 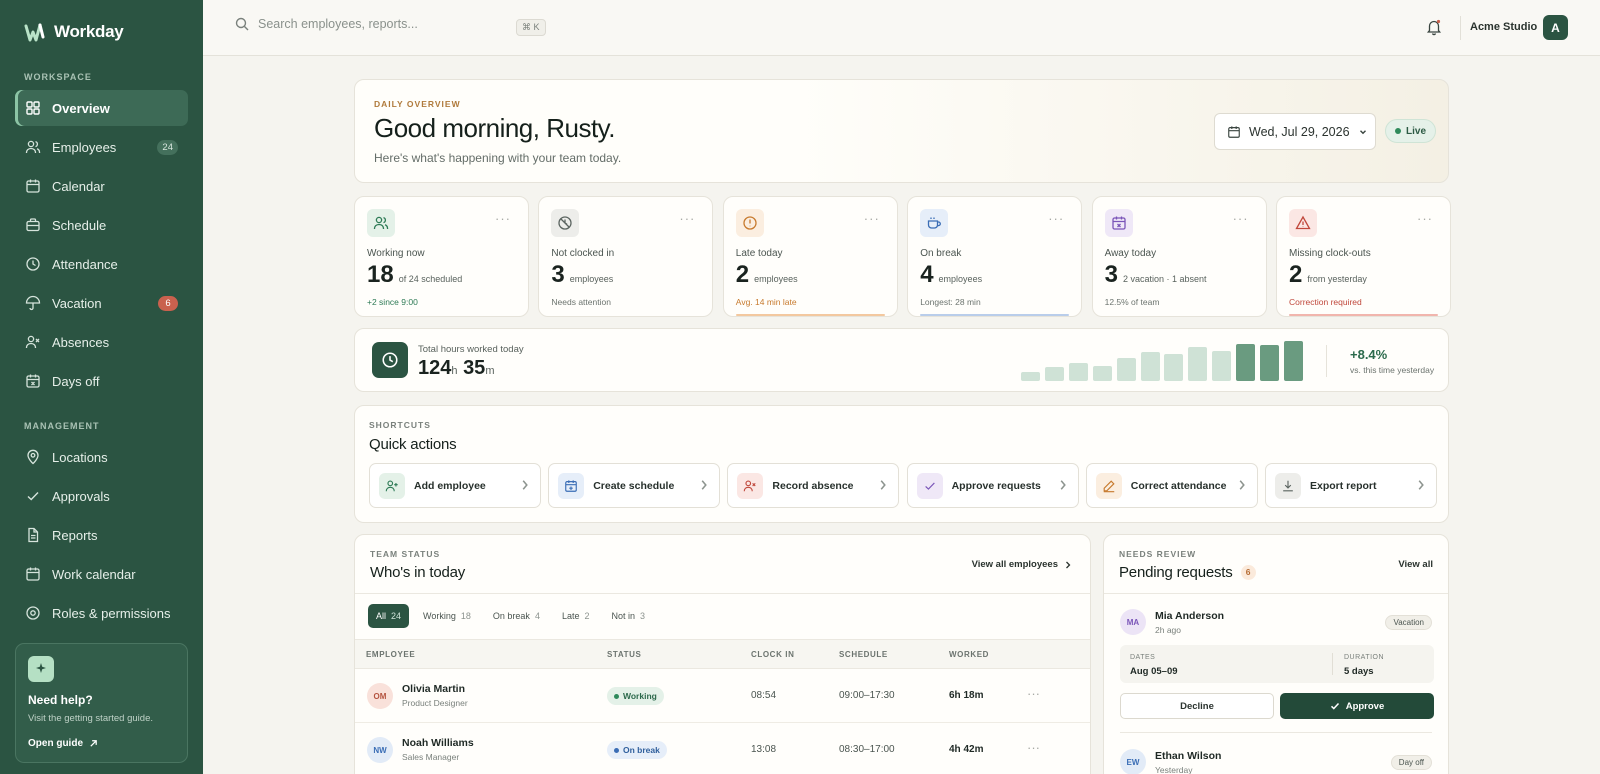 I want to click on filter-tab-late: Late 2, so click(x=576, y=616).